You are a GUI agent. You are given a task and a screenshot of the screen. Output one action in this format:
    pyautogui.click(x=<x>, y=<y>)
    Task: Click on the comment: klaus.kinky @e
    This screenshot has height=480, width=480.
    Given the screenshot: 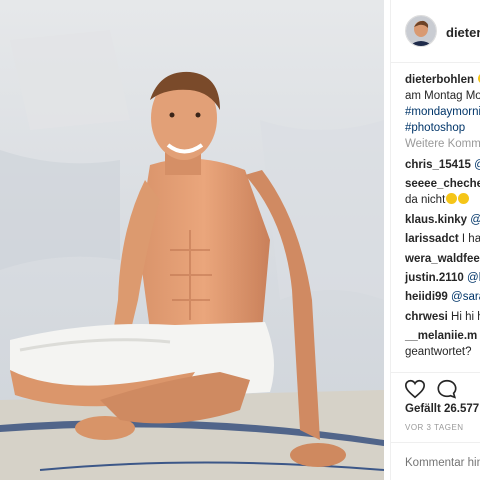 What is the action you would take?
    pyautogui.click(x=442, y=220)
    